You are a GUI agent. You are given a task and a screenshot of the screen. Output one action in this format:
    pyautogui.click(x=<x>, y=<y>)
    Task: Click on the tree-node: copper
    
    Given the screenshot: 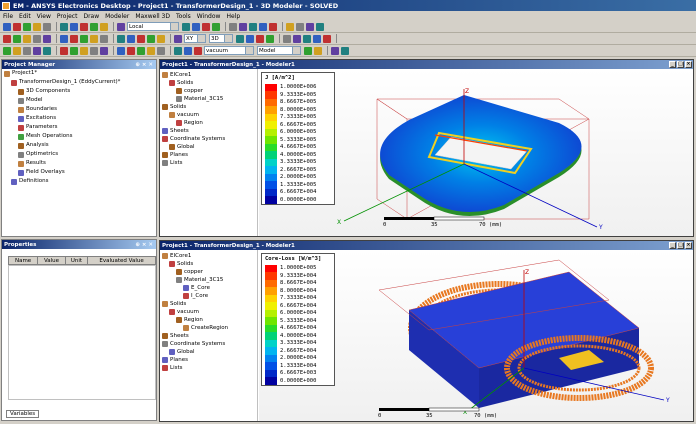 What is the action you would take?
    pyautogui.click(x=209, y=272)
    